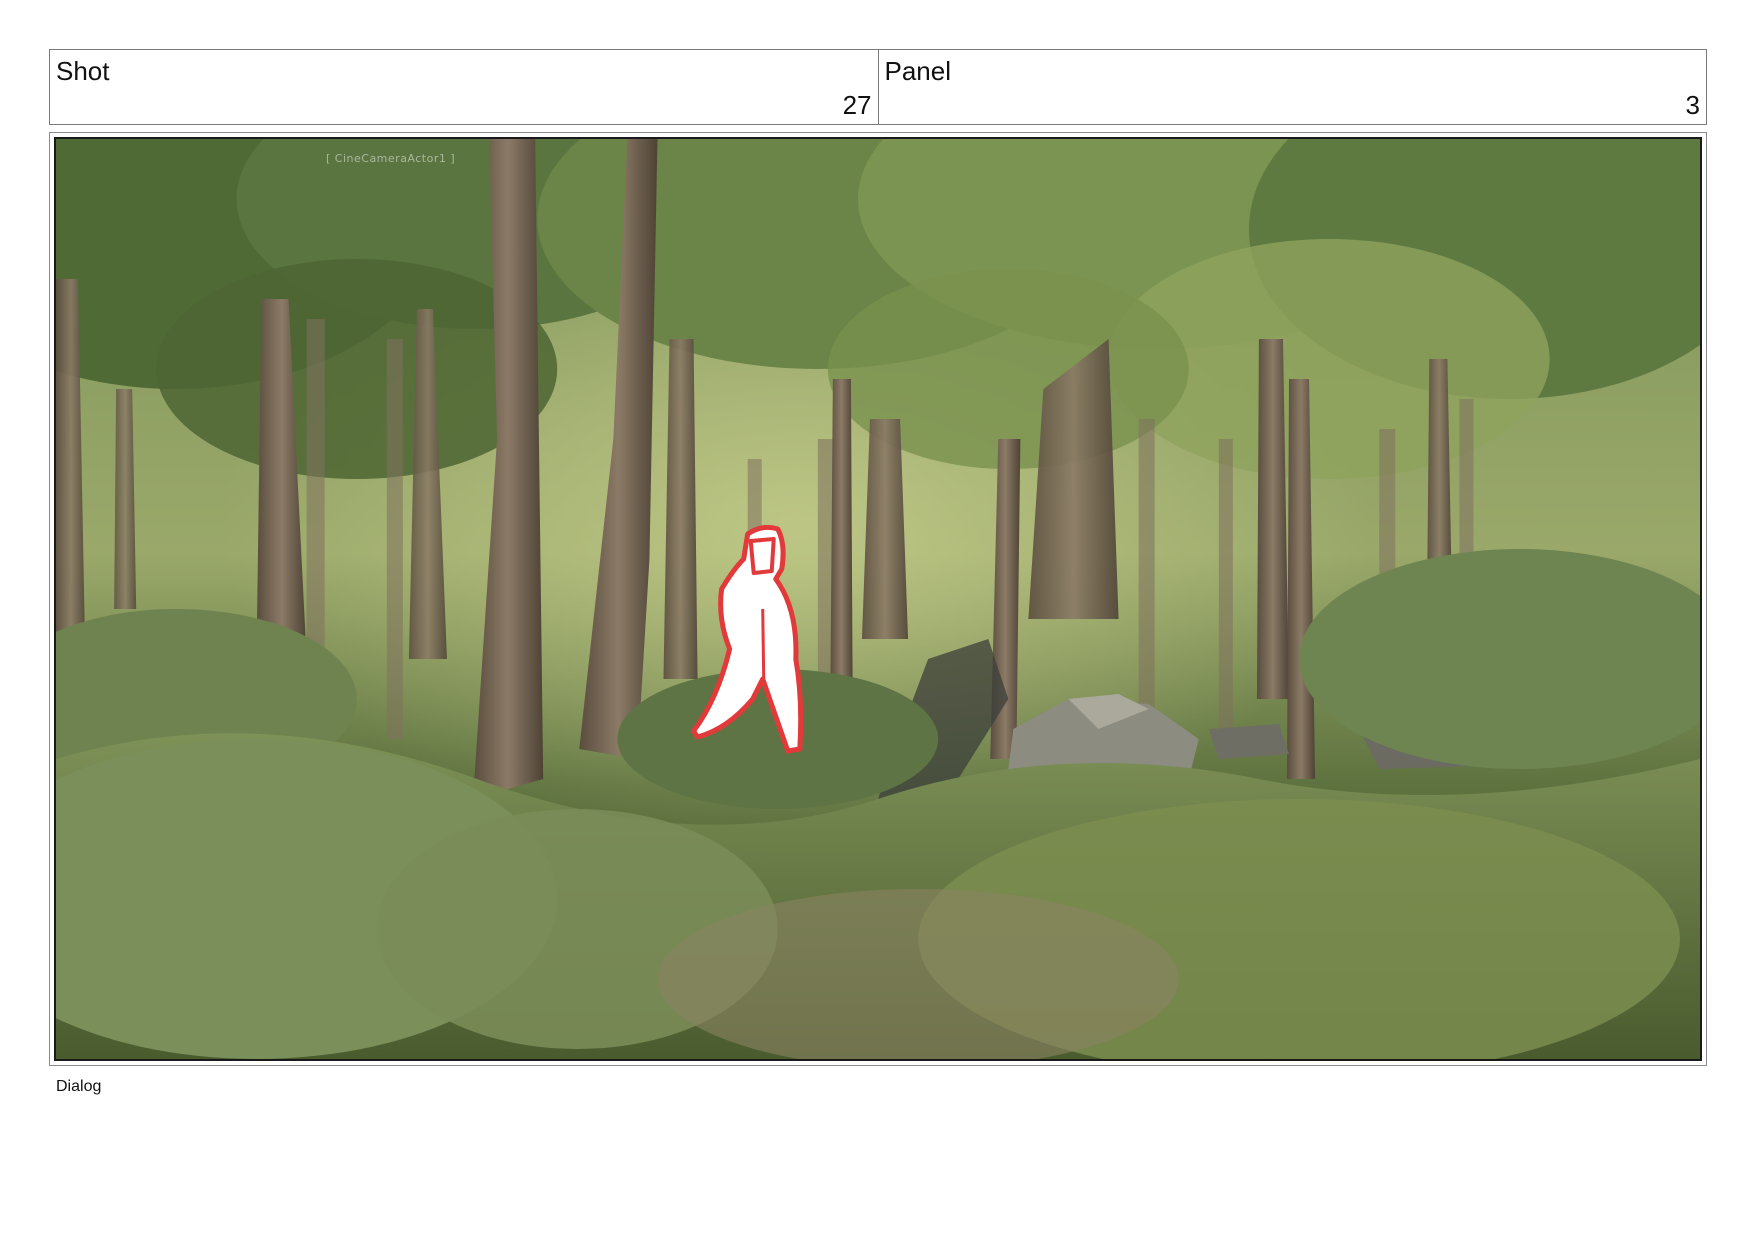 The width and height of the screenshot is (1754, 1240). I want to click on camera-overlay-label: [ CineCameraActor1 ], so click(391, 158).